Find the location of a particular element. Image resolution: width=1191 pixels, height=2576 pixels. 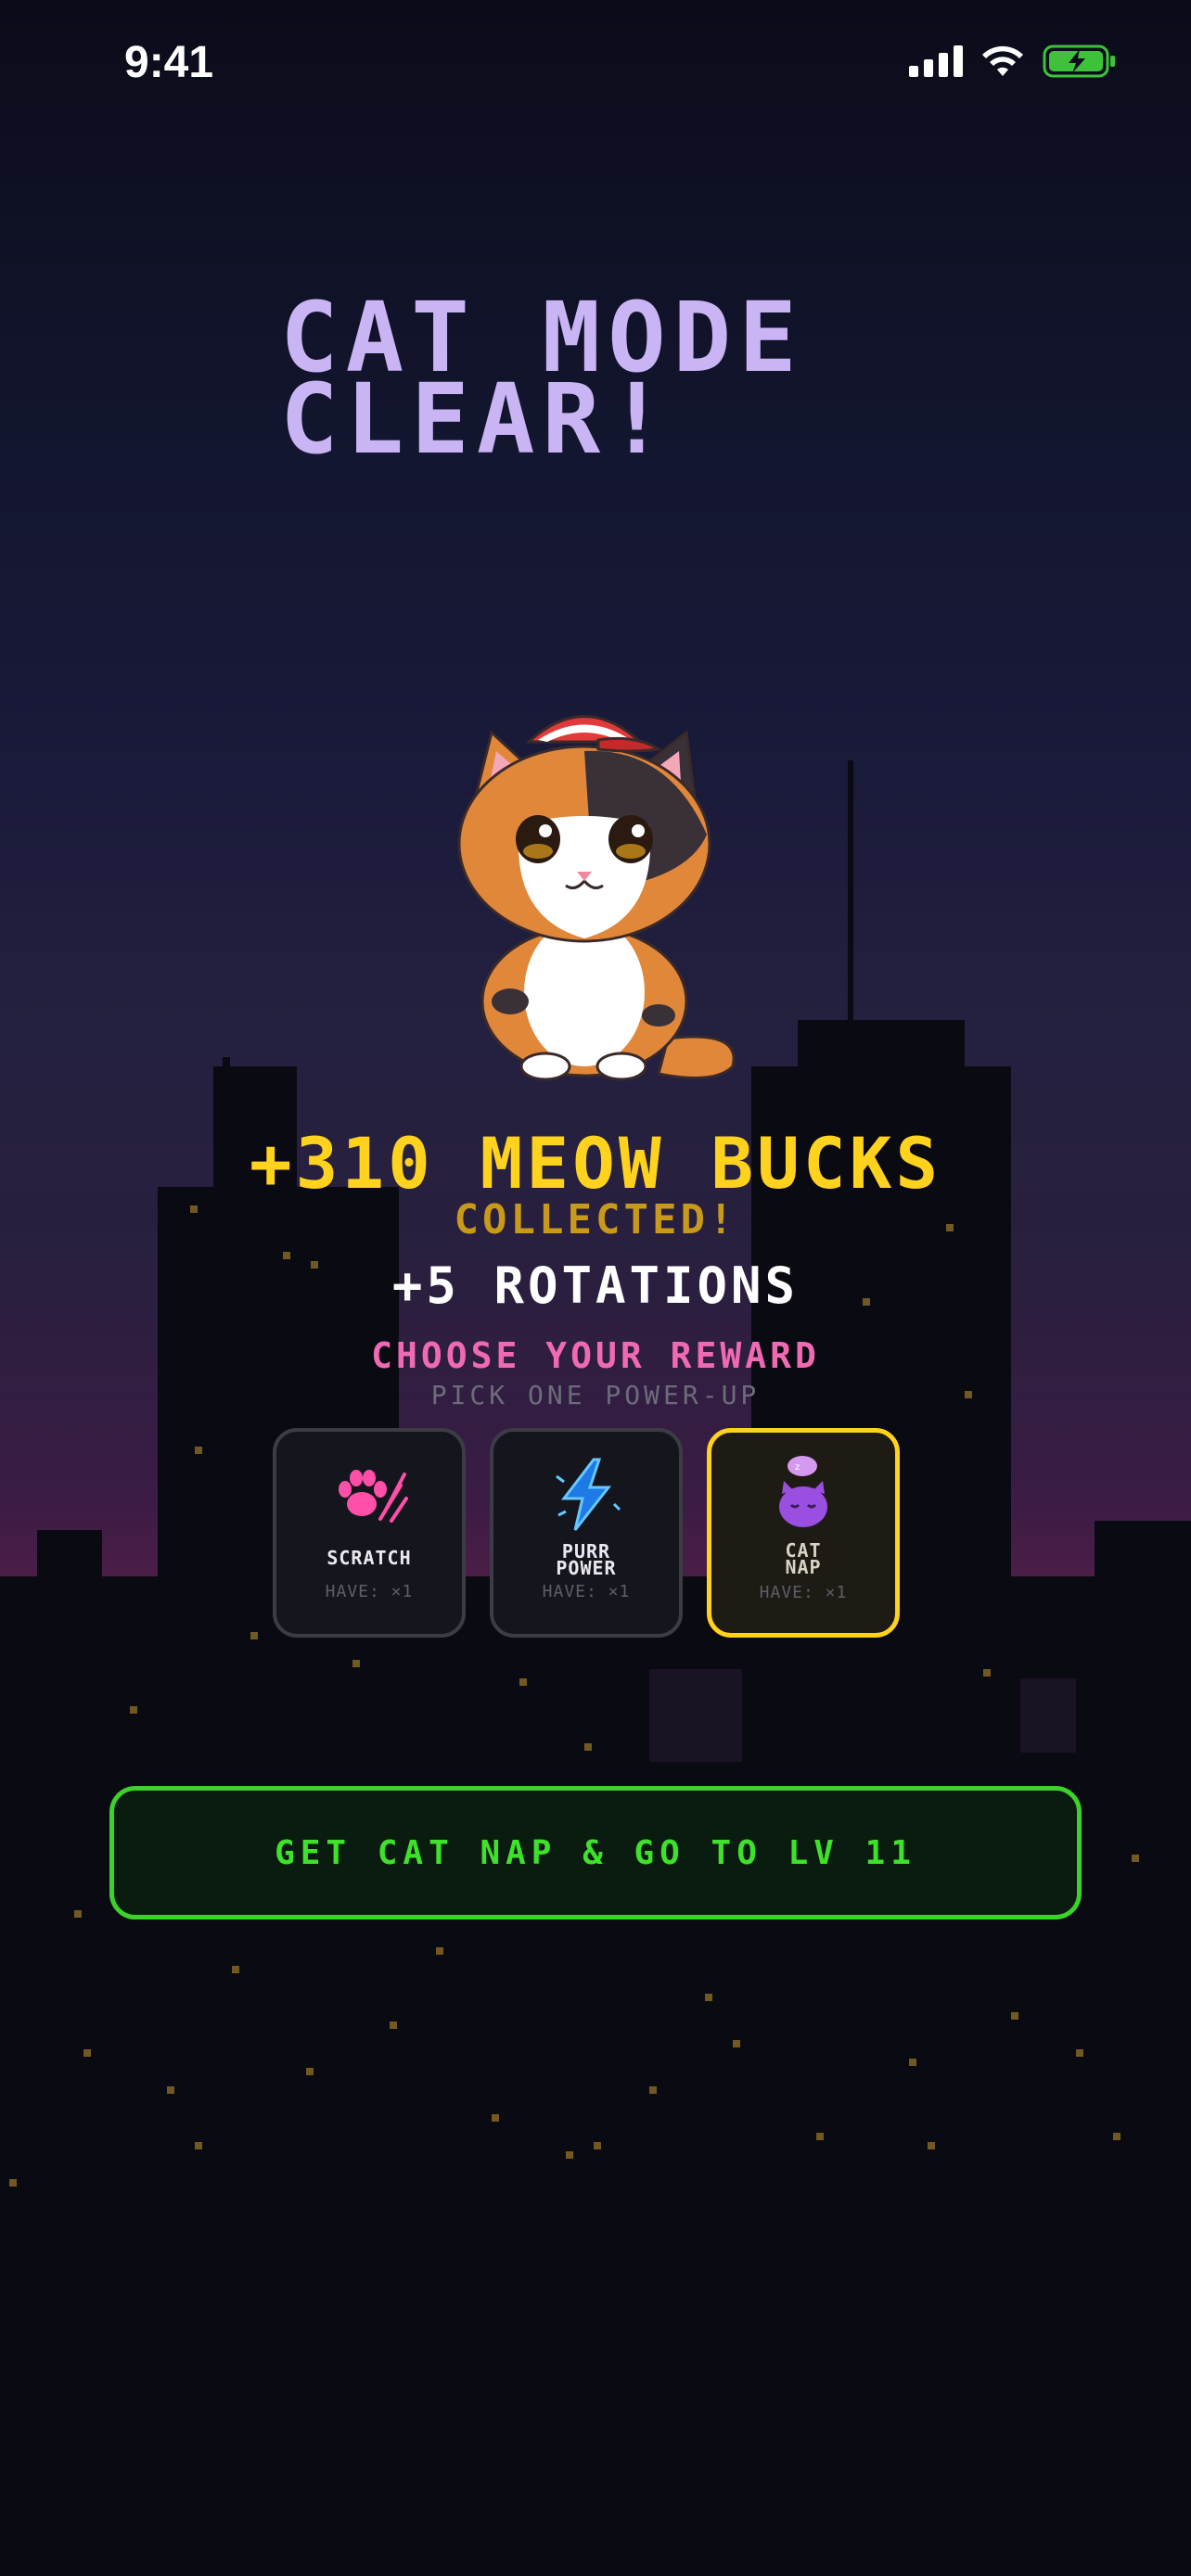

powerup-name: PURR POWER is located at coordinates (586, 1559).